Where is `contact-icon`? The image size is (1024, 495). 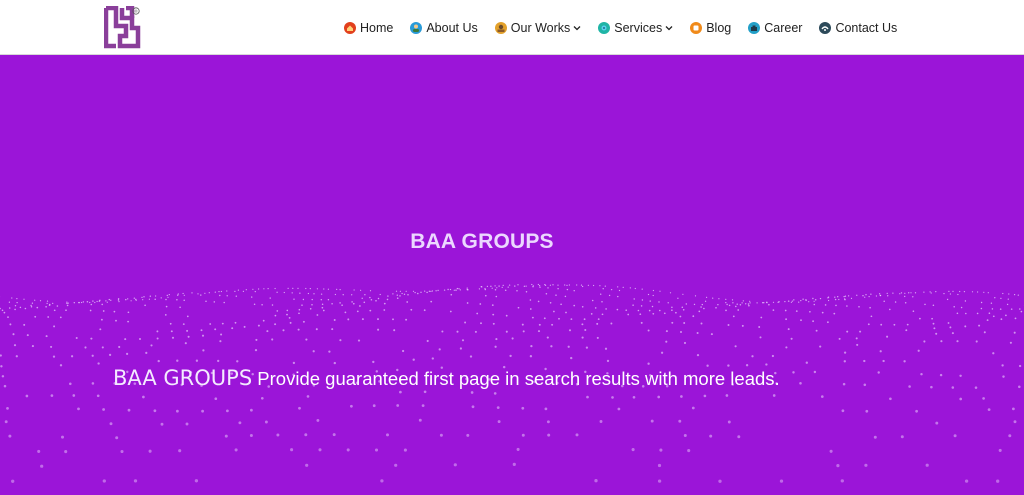
contact-icon is located at coordinates (825, 28).